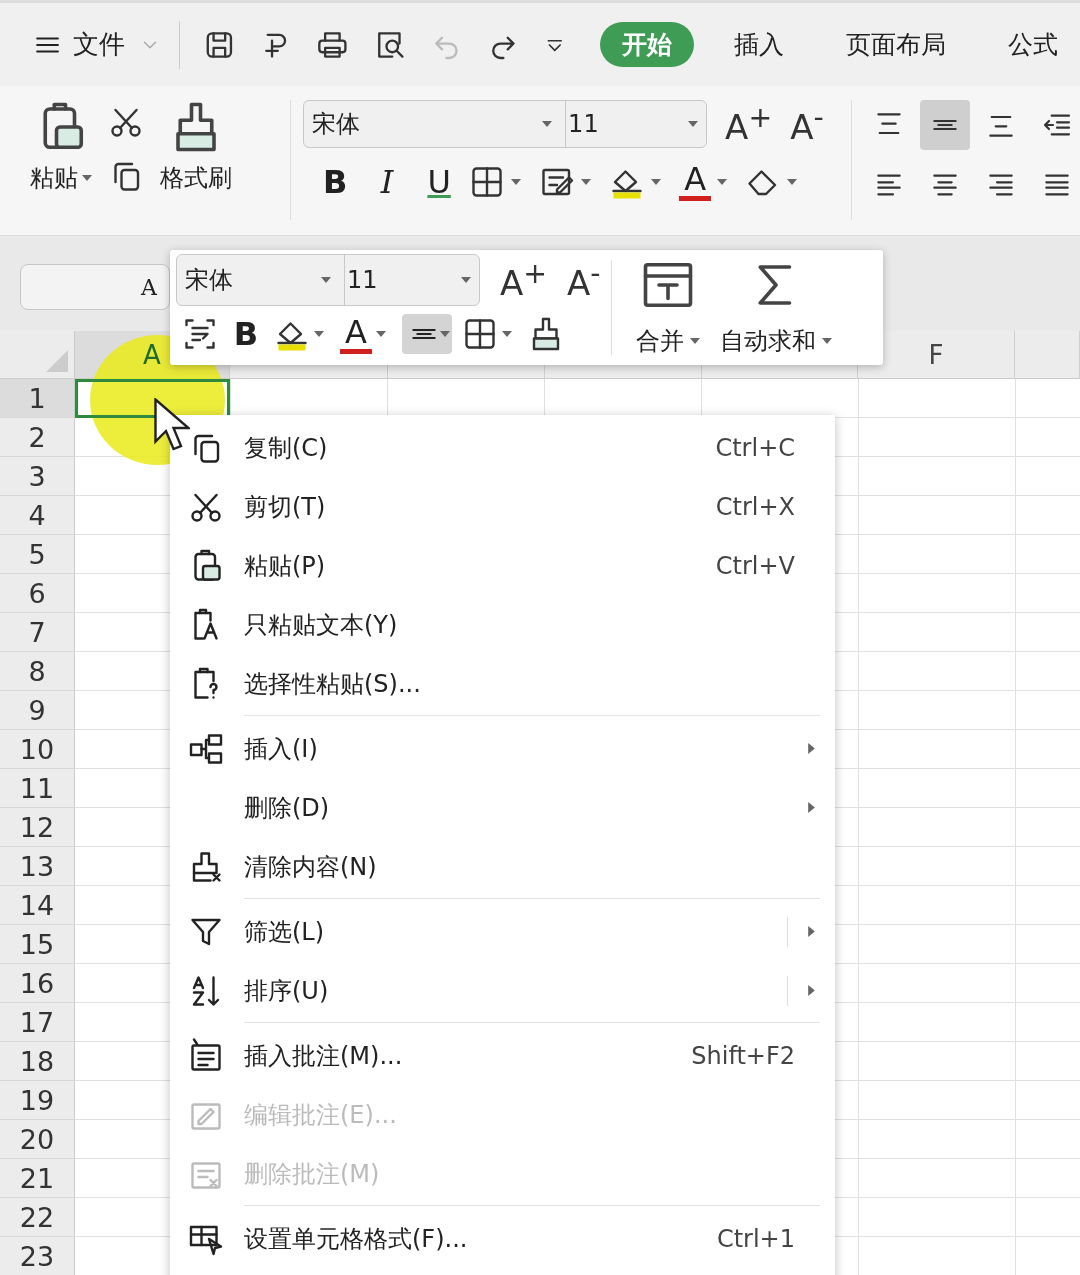 This screenshot has height=1275, width=1080. What do you see at coordinates (387, 181) in the screenshot?
I see `italic-button: I` at bounding box center [387, 181].